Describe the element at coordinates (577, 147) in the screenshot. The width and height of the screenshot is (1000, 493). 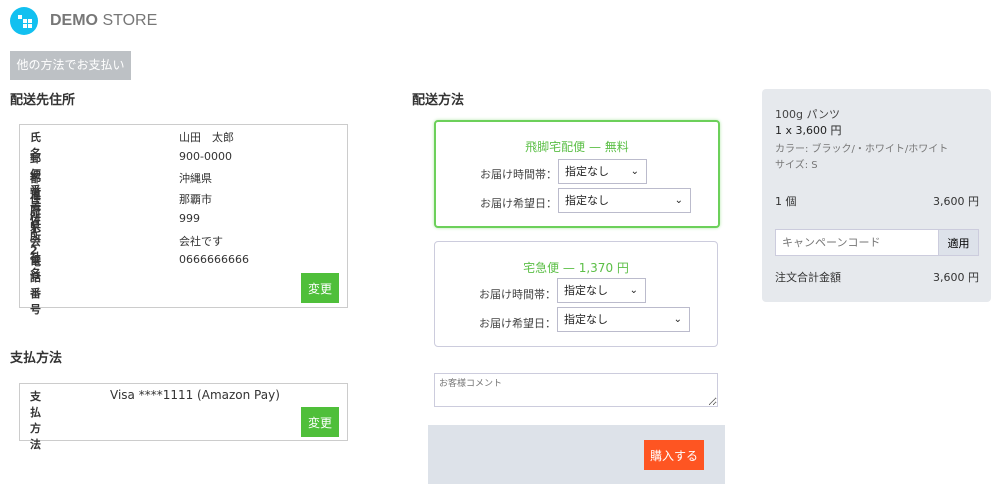
I see `shipping-option-name: 飛脚宅配便 — 無料` at that location.